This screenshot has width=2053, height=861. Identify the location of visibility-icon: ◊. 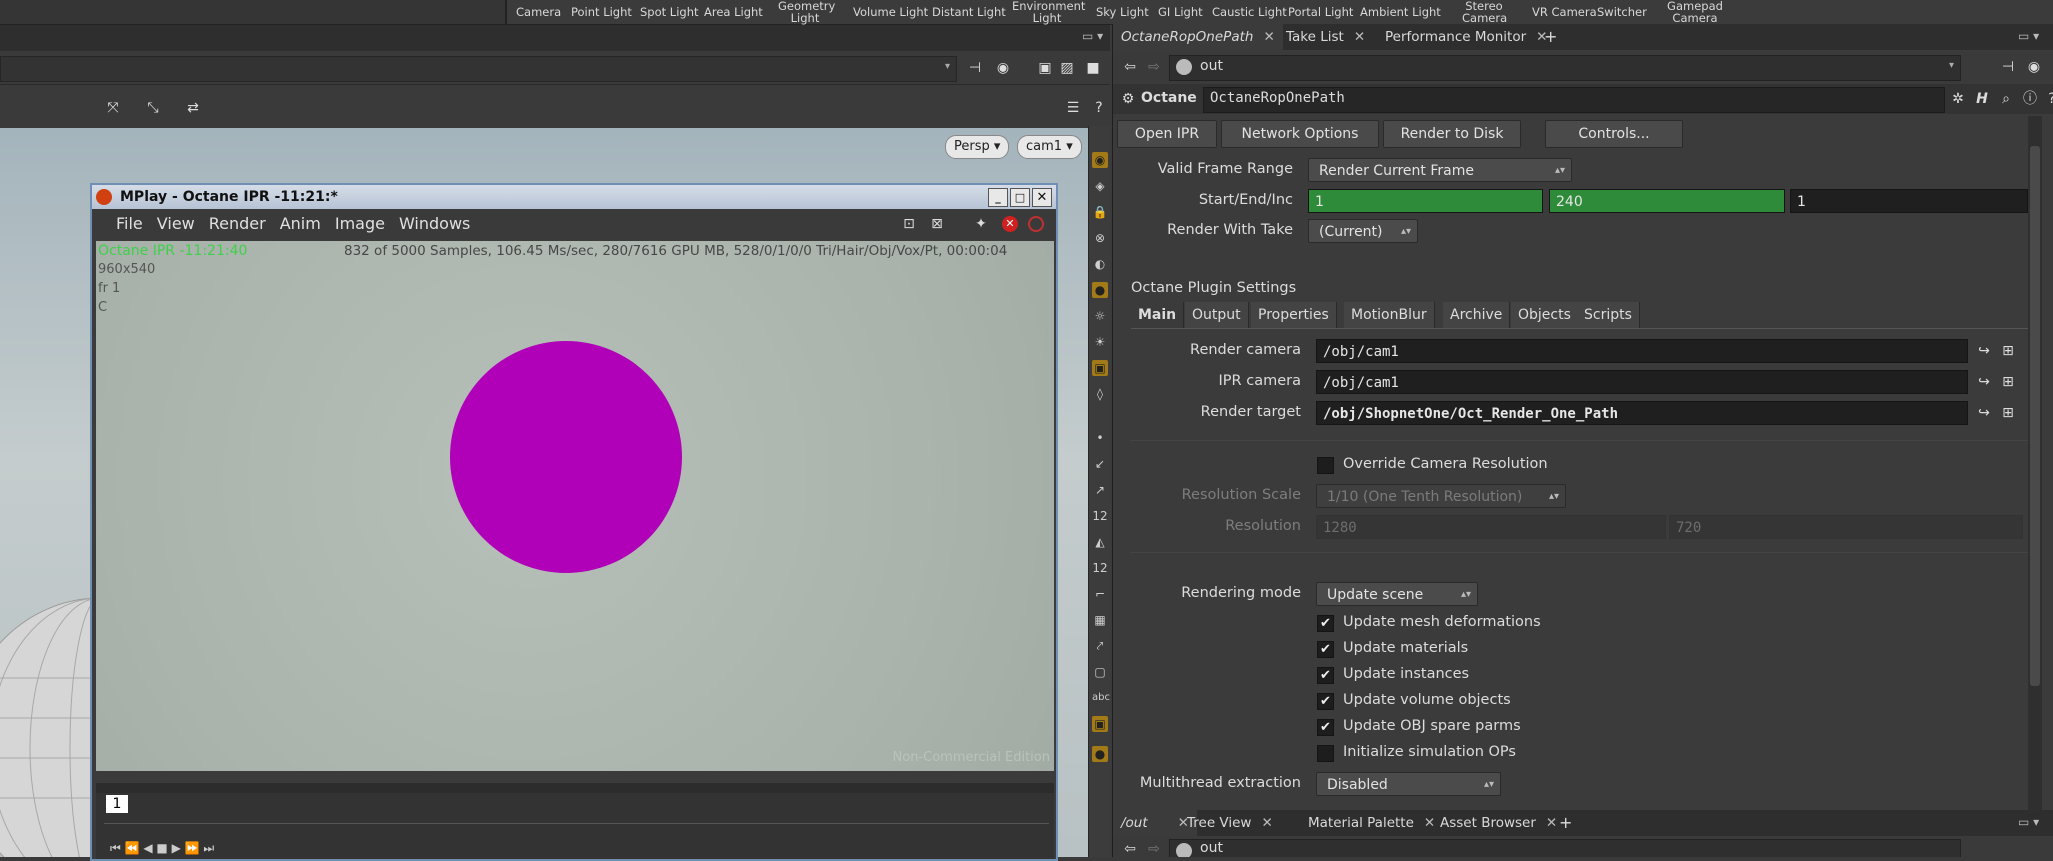
(1100, 394).